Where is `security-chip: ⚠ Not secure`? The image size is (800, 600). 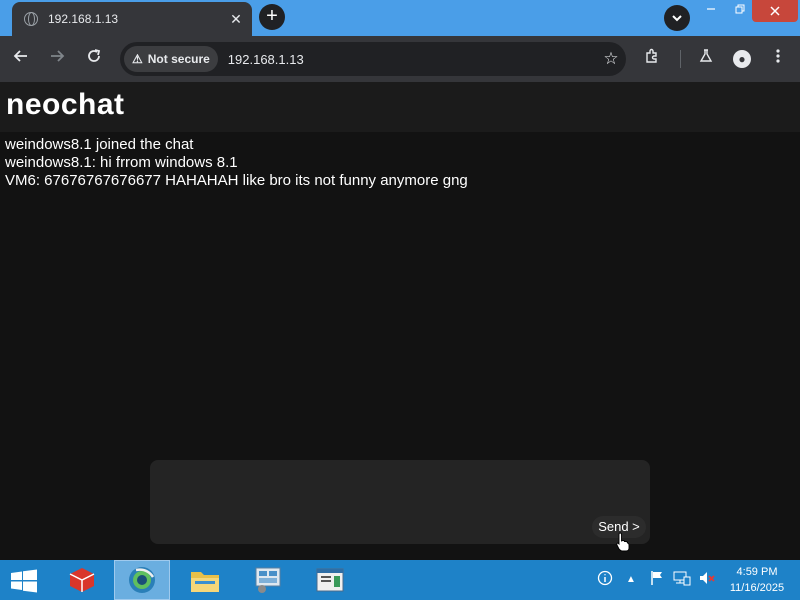 security-chip: ⚠ Not secure is located at coordinates (171, 59).